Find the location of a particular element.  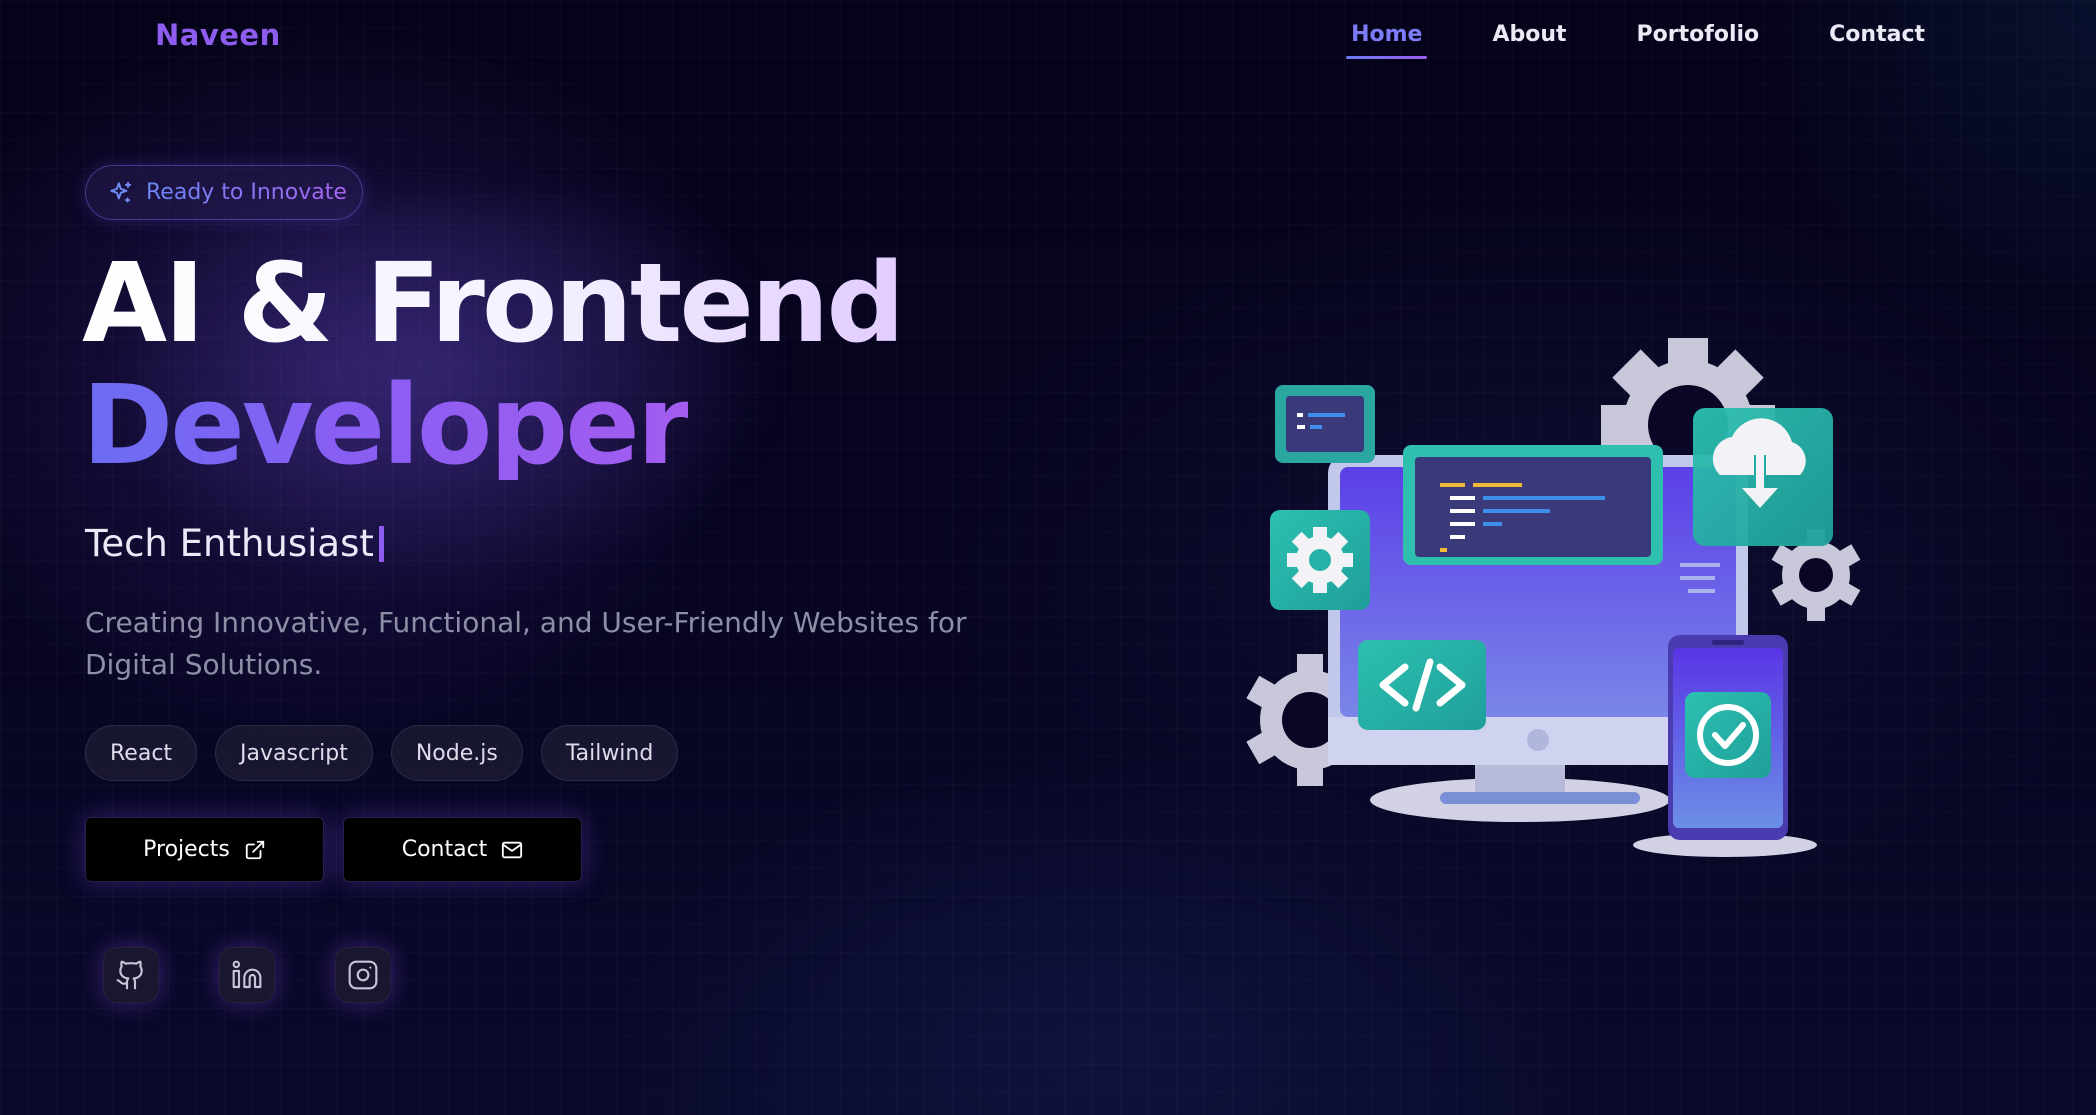

linkedin-link is located at coordinates (247, 975).